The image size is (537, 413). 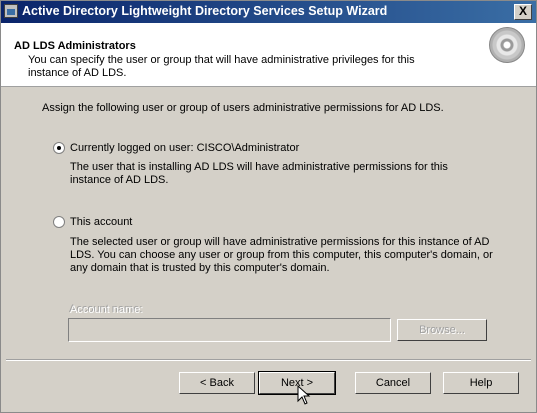 What do you see at coordinates (11, 11) in the screenshot?
I see `window-icon` at bounding box center [11, 11].